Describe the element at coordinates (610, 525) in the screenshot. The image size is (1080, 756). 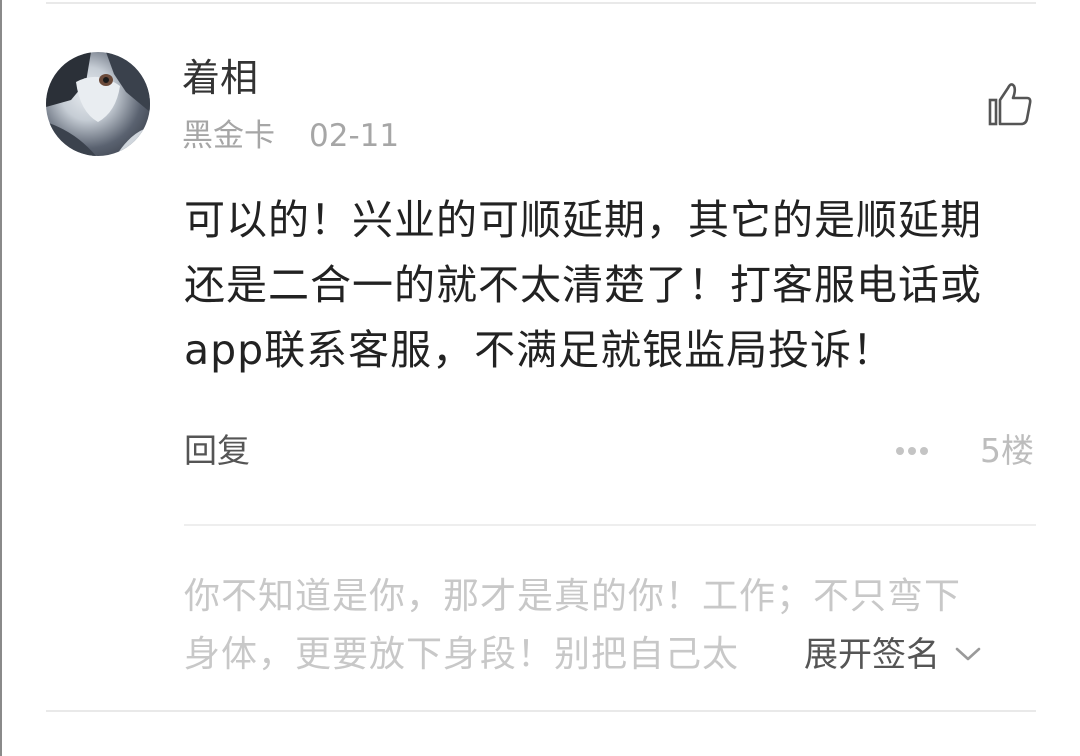
I see `signature-divider` at that location.